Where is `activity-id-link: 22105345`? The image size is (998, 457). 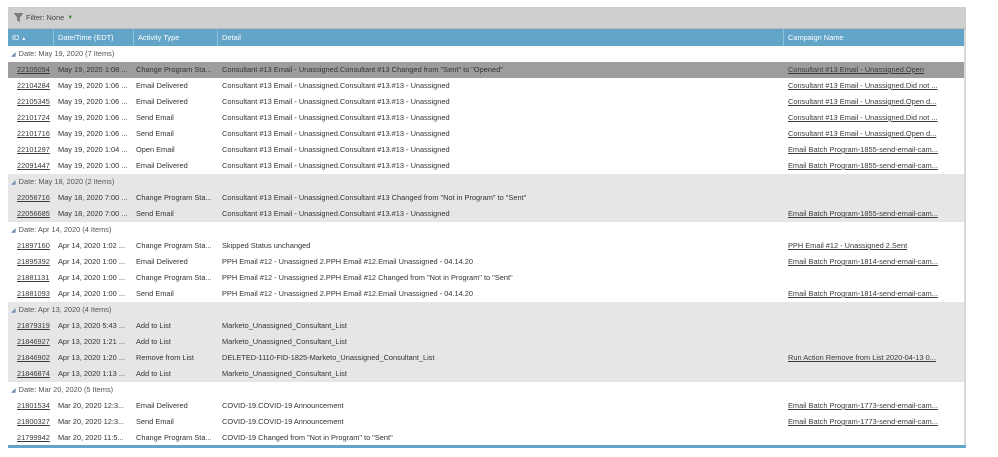
activity-id-link: 22105345 is located at coordinates (38, 102).